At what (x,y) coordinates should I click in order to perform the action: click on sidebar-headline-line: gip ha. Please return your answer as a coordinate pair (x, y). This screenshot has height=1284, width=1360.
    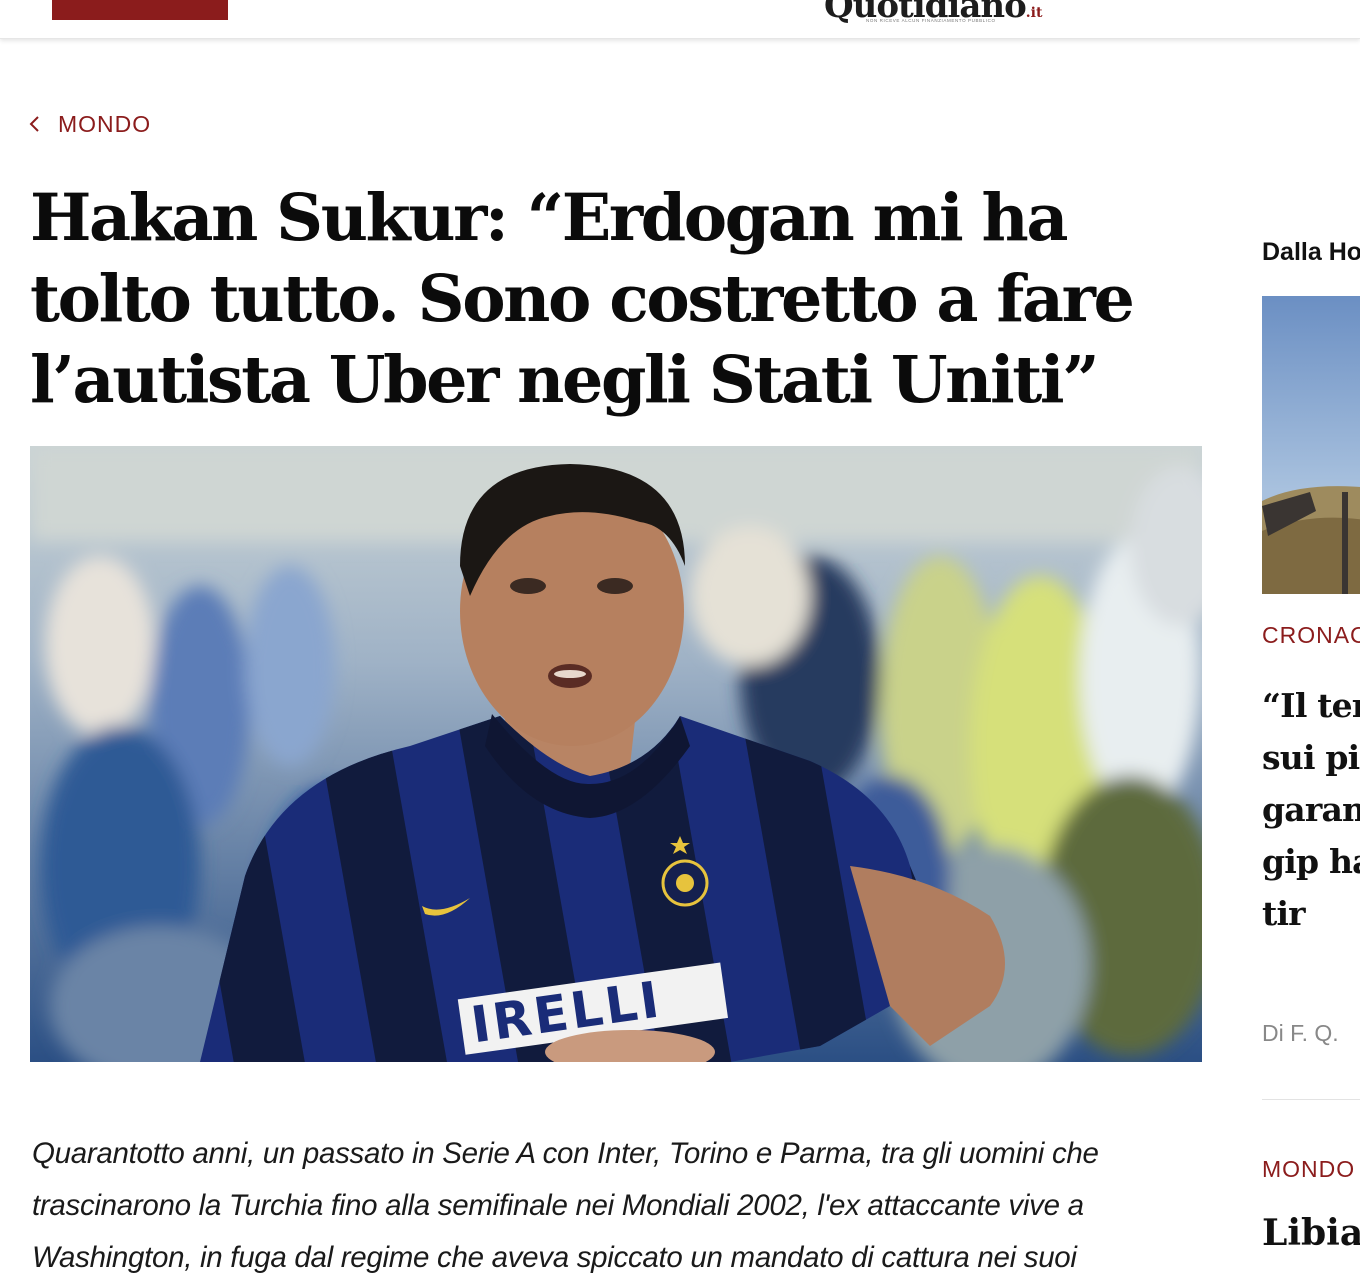
    Looking at the image, I should click on (1311, 861).